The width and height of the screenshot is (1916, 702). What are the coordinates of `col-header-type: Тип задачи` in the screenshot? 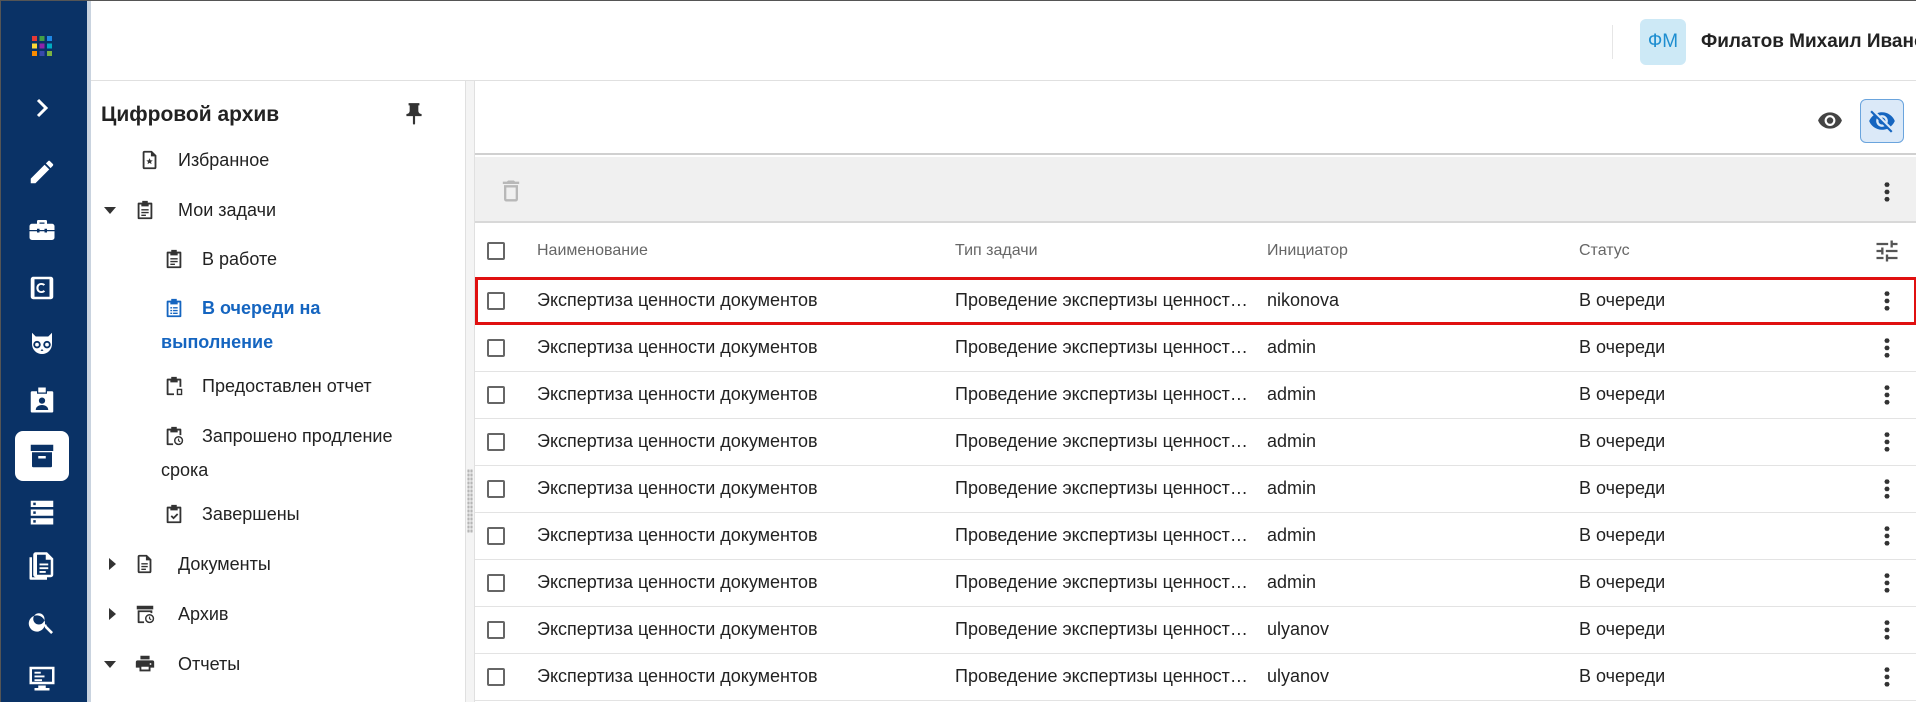 It's located at (1111, 251).